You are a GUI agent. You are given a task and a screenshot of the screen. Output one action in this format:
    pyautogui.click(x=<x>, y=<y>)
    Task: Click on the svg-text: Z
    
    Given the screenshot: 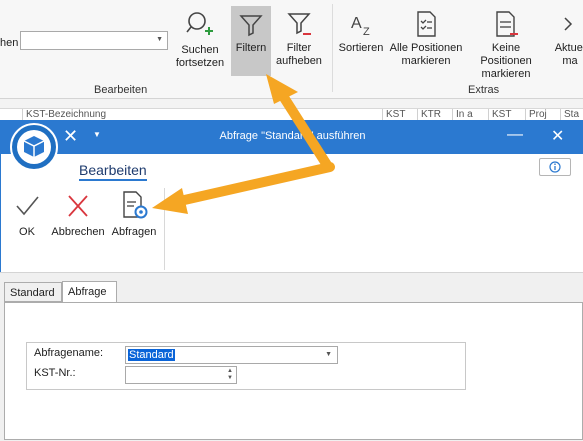 What is the action you would take?
    pyautogui.click(x=366, y=32)
    